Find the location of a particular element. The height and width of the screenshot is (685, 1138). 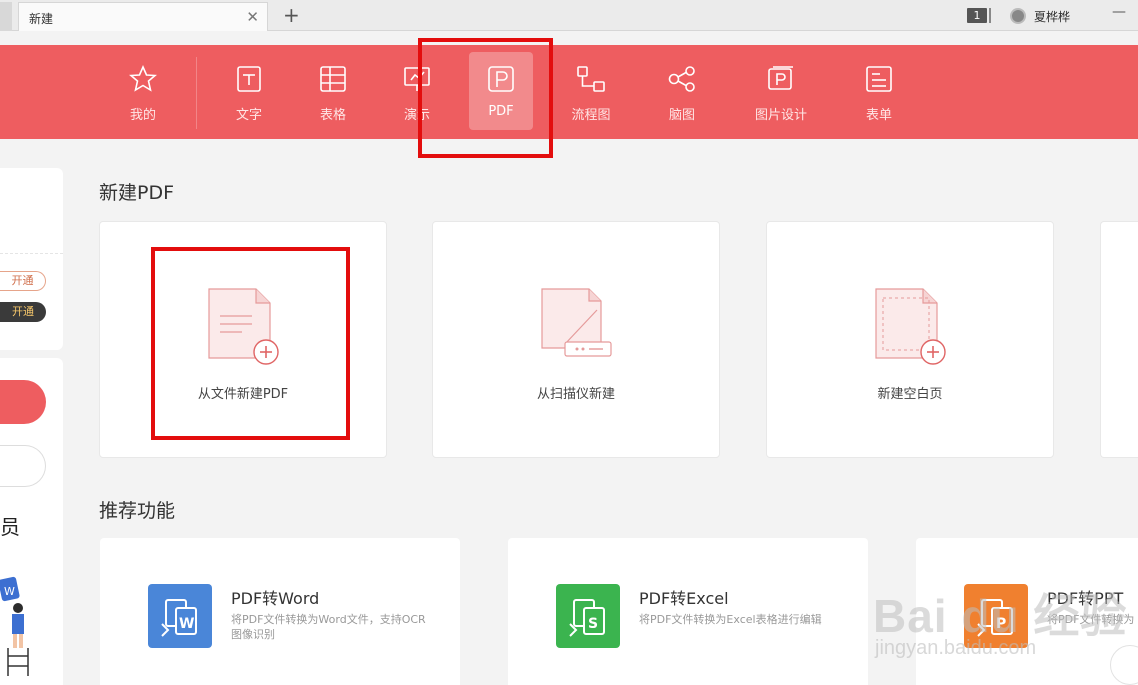

form-icon is located at coordinates (879, 79).